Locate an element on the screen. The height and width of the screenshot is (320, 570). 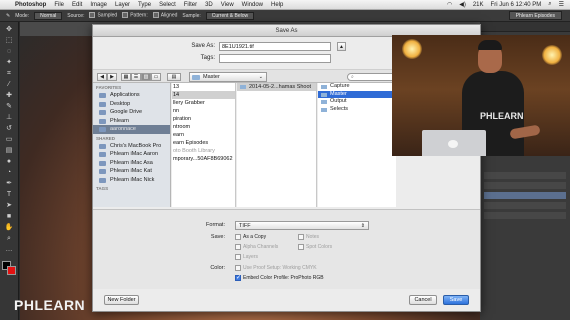
brush-tool-panel-icon: ✎ is located at coordinates (9, 107).